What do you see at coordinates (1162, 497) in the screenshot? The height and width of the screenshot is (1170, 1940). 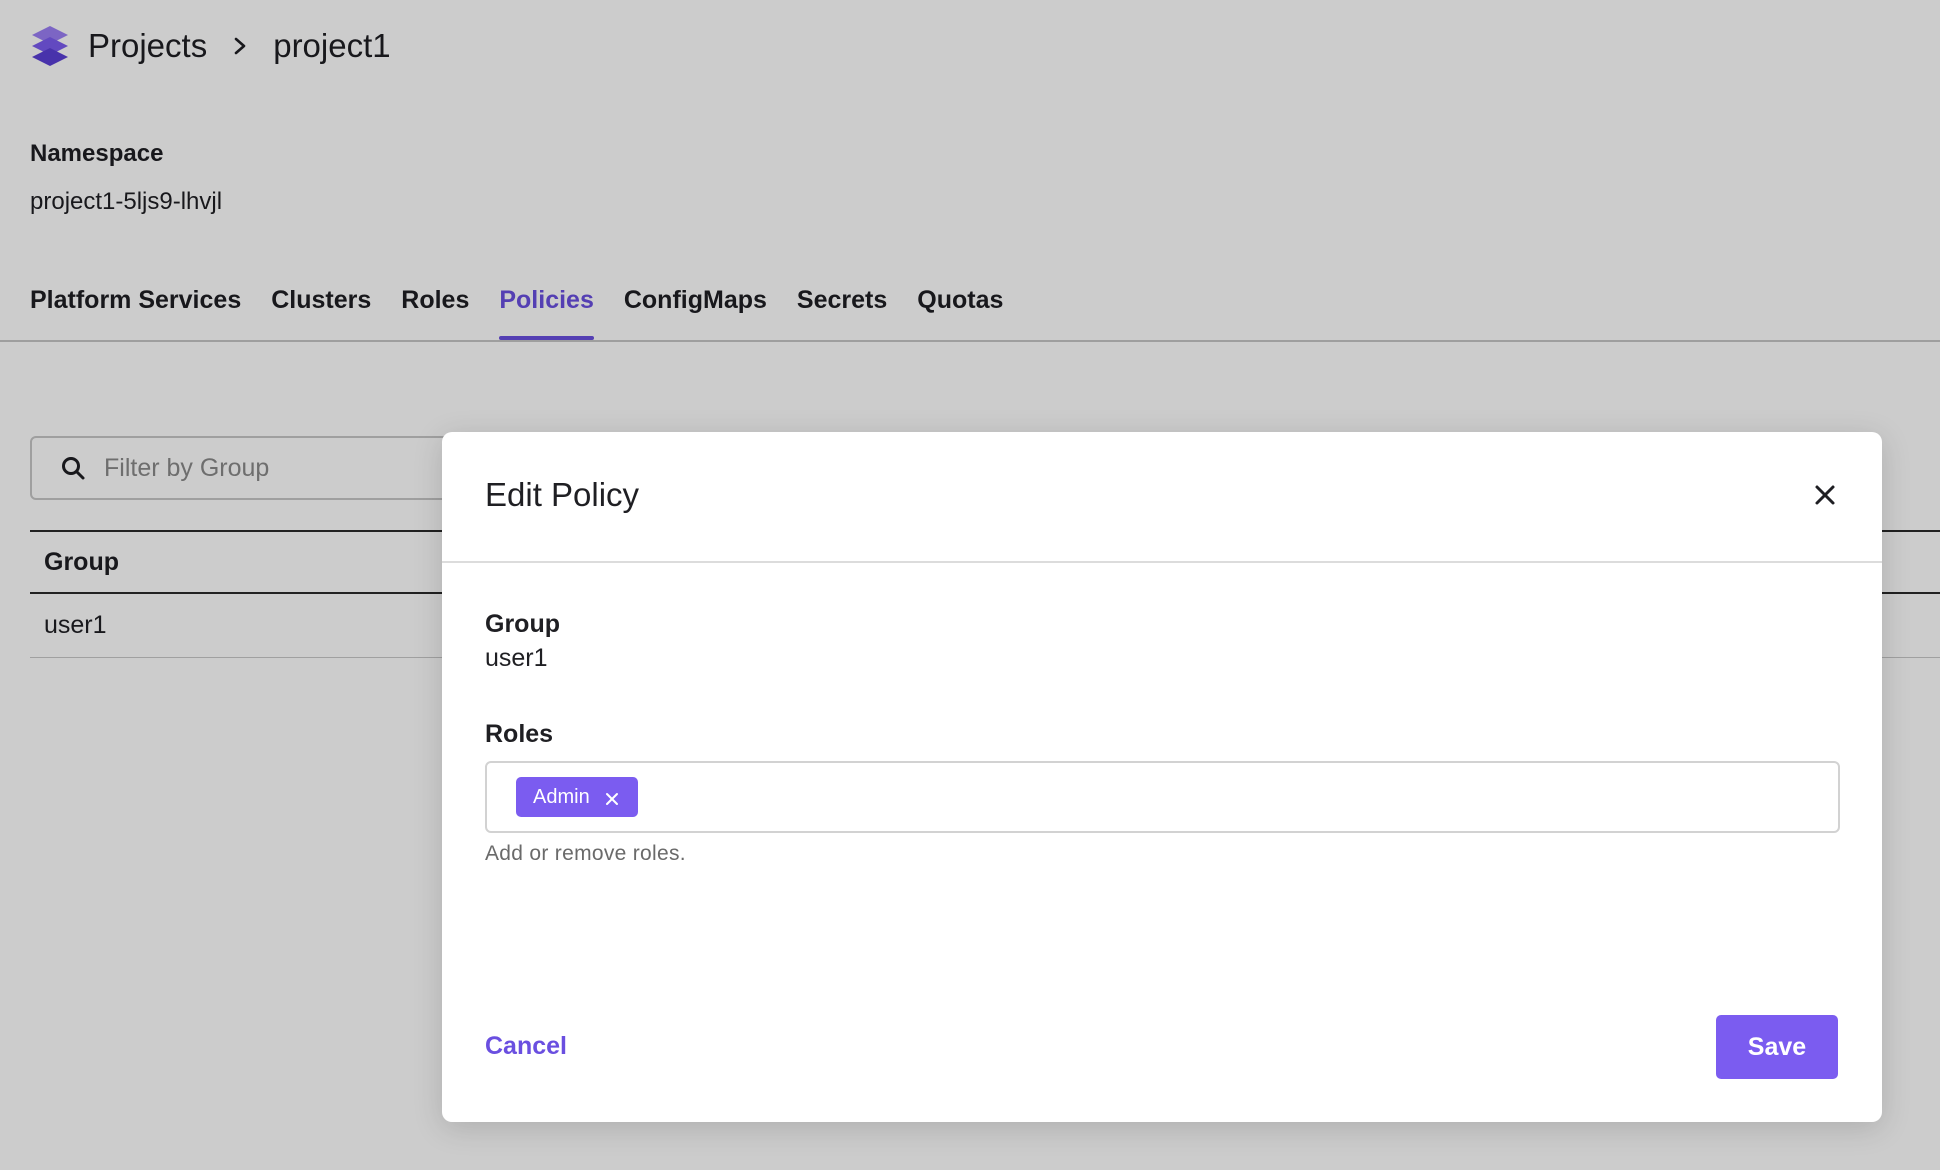 I see `modal-header: Edit Policy` at bounding box center [1162, 497].